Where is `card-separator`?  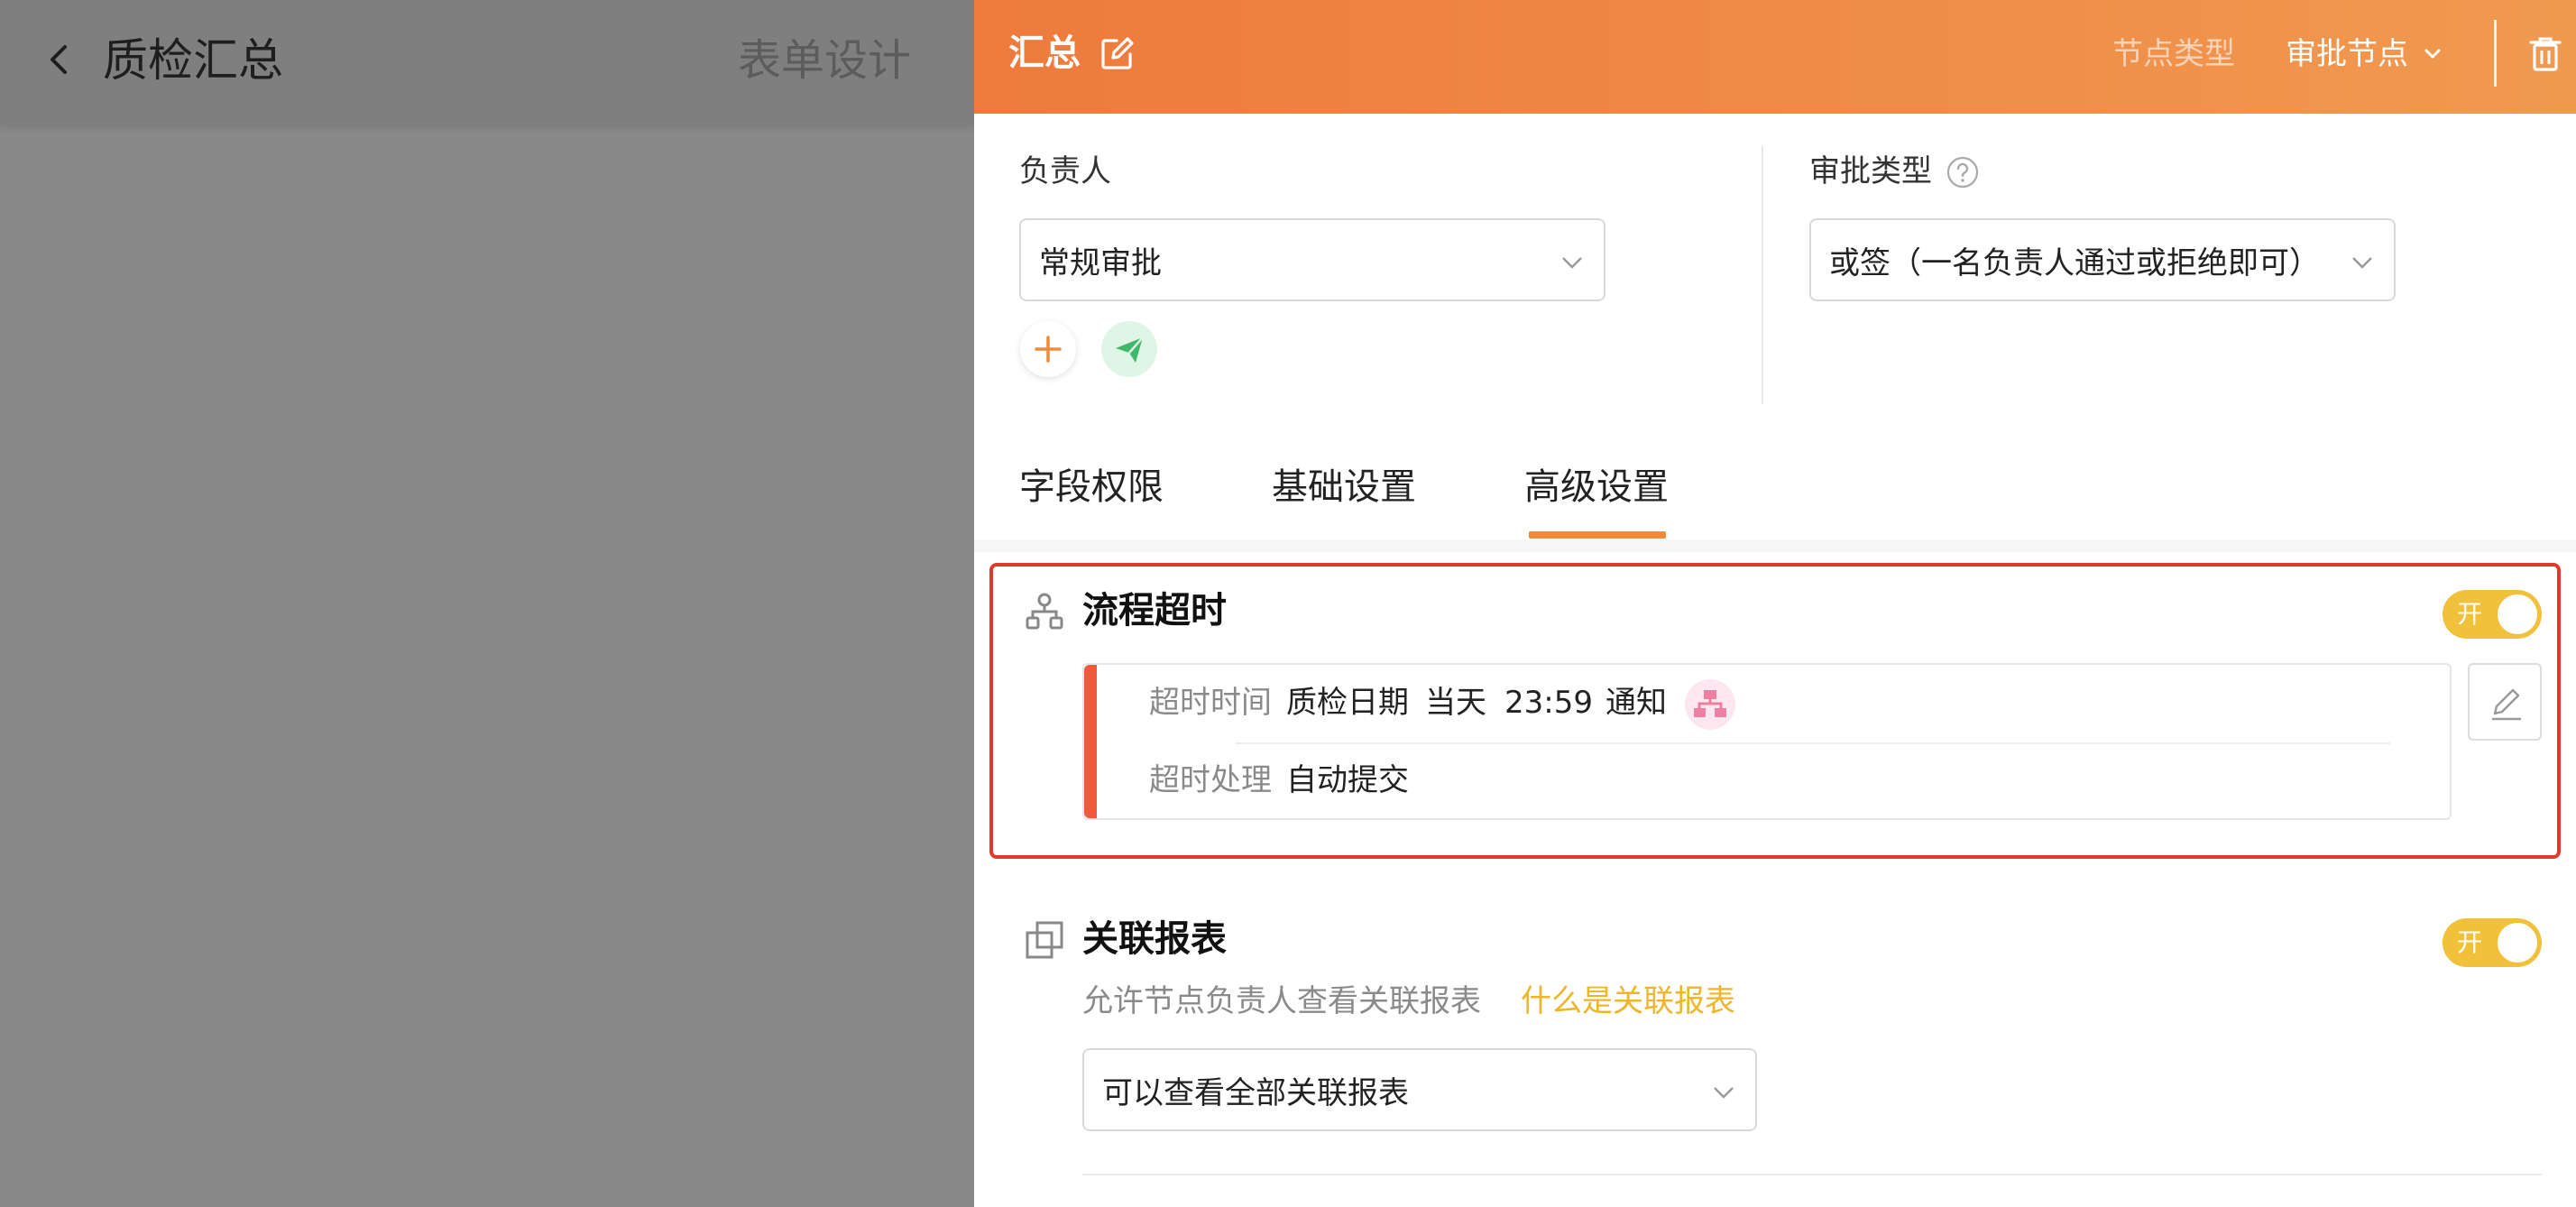
card-separator is located at coordinates (1813, 743).